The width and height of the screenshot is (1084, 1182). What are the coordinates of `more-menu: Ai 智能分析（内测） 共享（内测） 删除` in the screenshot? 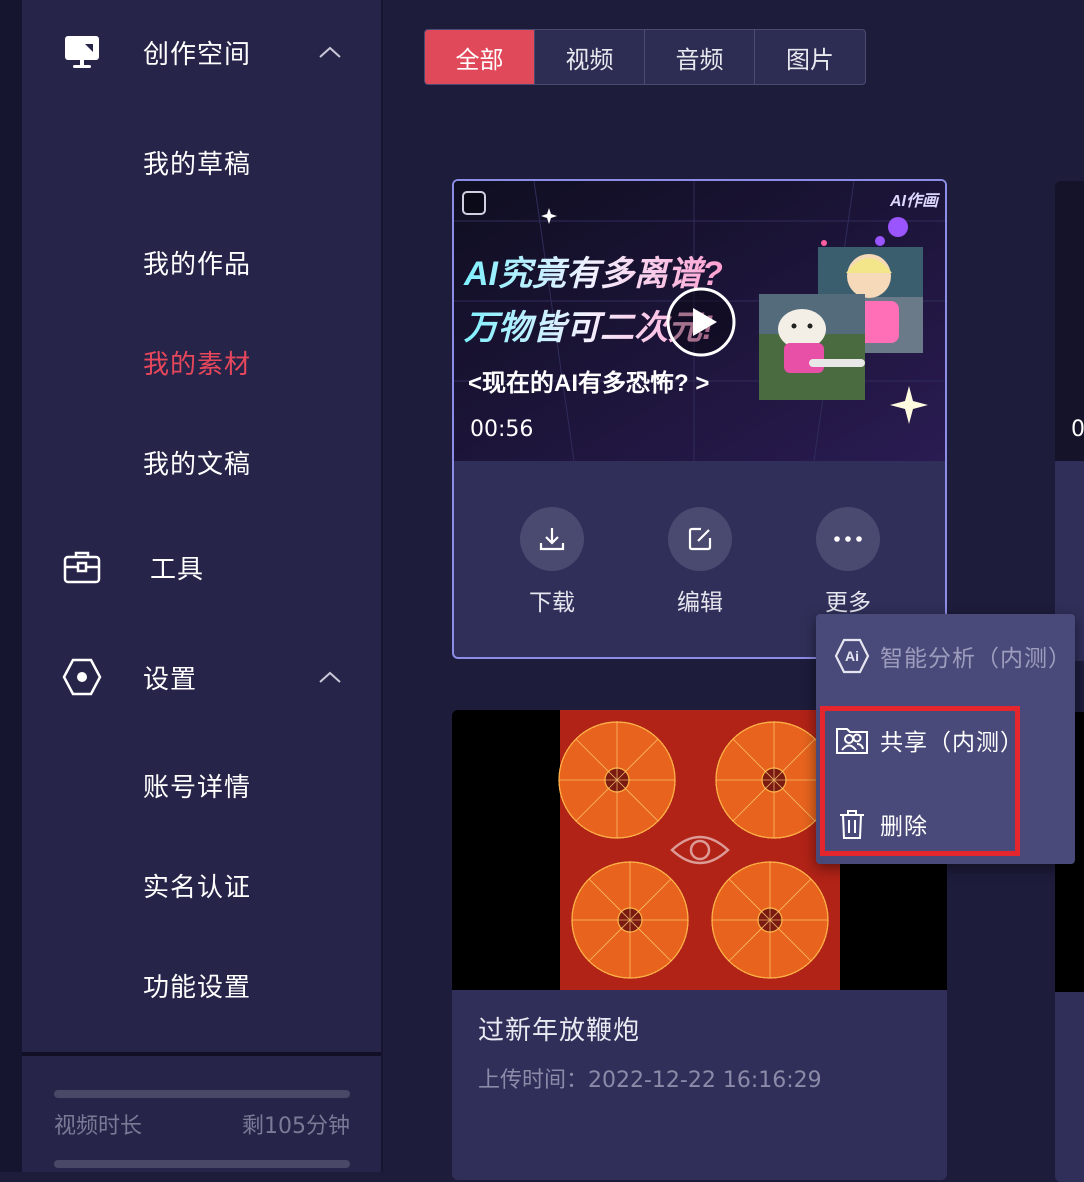 It's located at (945, 739).